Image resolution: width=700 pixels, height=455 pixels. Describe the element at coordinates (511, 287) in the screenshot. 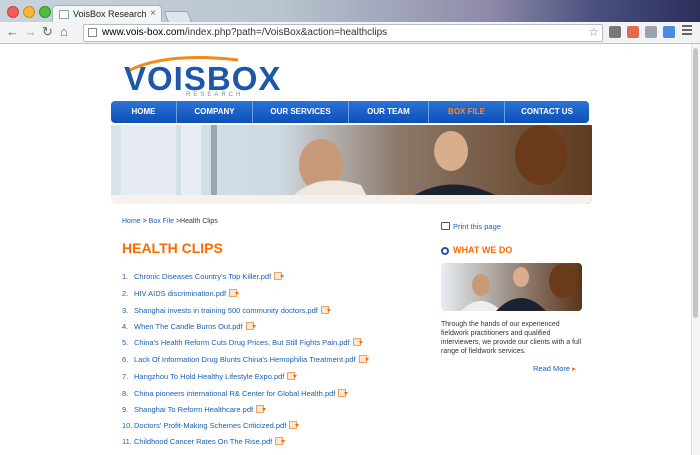

I see `what-we-do-image` at that location.